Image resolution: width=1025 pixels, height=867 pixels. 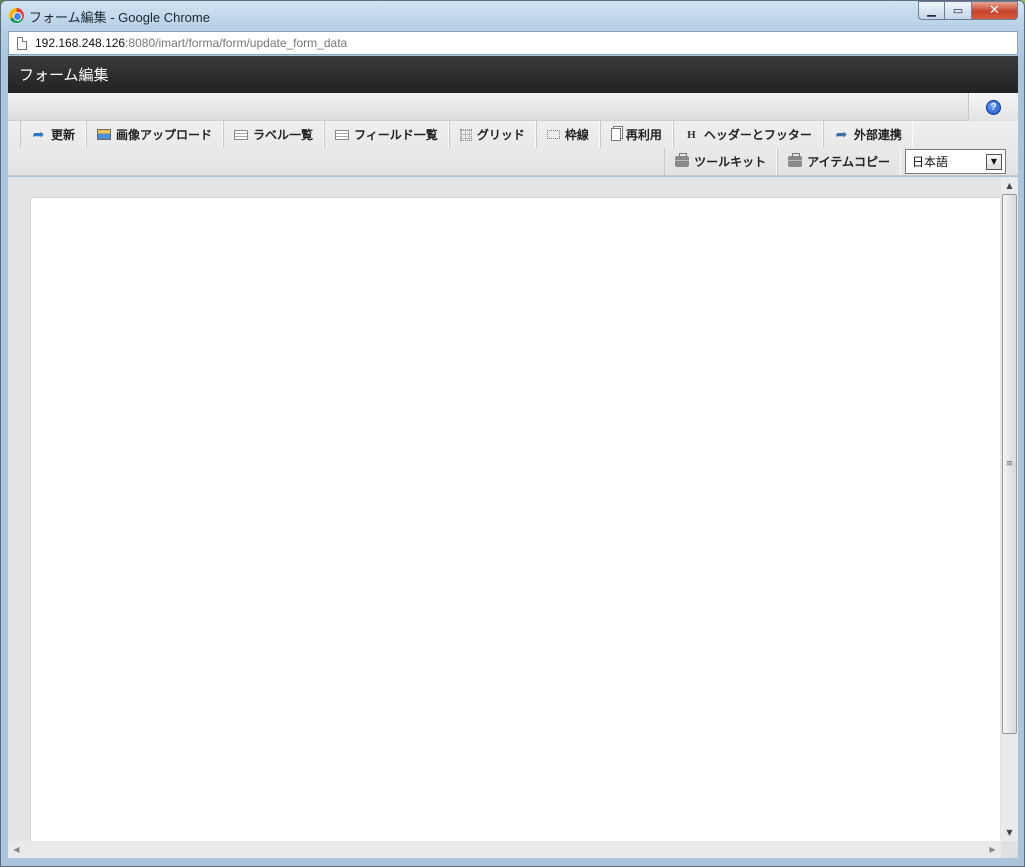 What do you see at coordinates (283, 135) in the screenshot?
I see `label-list-label: ラベル一覧` at bounding box center [283, 135].